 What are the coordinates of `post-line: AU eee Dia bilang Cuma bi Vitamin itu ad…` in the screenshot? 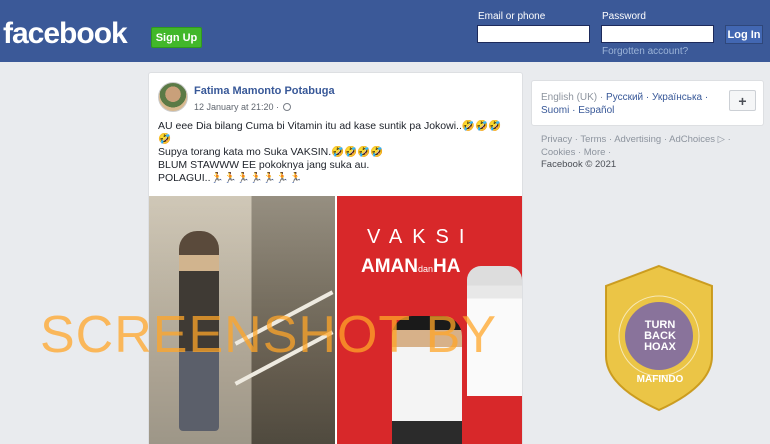 It's located at (330, 126).